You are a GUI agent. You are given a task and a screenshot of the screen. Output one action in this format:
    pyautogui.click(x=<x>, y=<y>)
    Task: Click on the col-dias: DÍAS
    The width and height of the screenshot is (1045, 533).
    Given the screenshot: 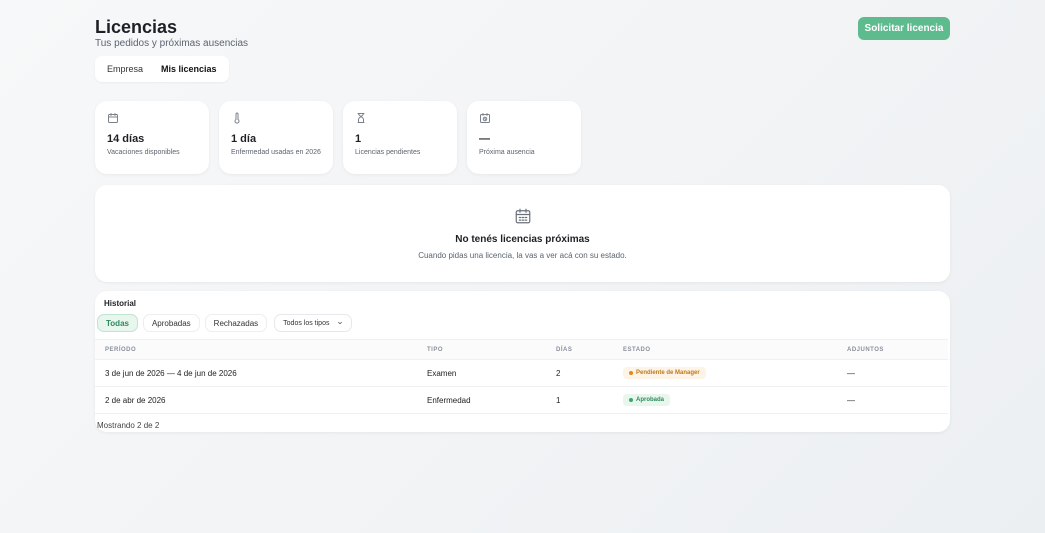 What is the action you would take?
    pyautogui.click(x=589, y=349)
    